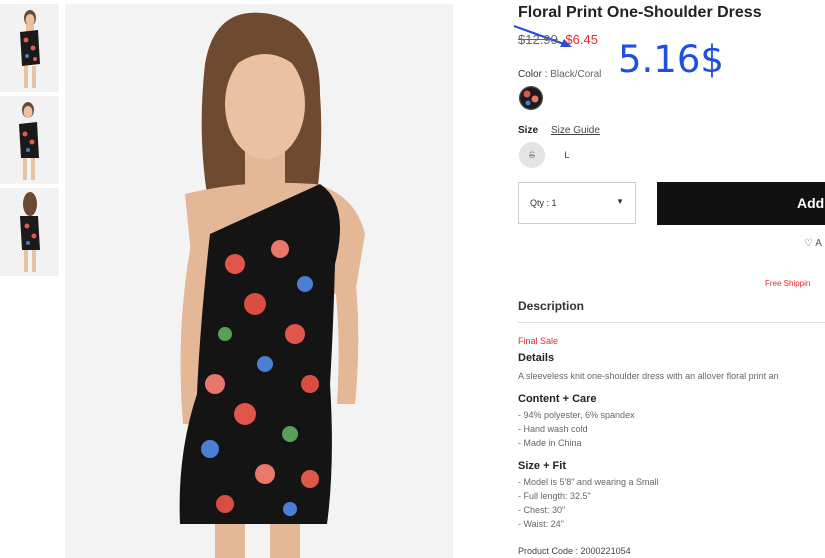 This screenshot has width=825, height=558. What do you see at coordinates (531, 98) in the screenshot?
I see `color-swatch-black-coral` at bounding box center [531, 98].